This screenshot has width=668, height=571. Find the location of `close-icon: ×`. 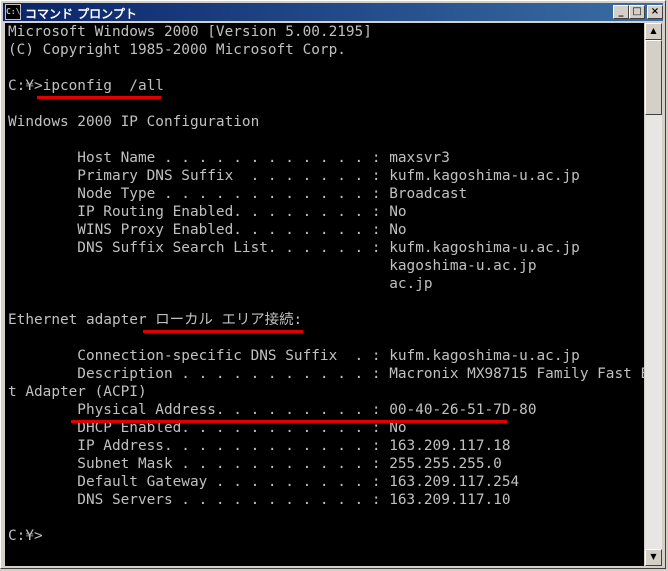

close-icon: × is located at coordinates (655, 11).